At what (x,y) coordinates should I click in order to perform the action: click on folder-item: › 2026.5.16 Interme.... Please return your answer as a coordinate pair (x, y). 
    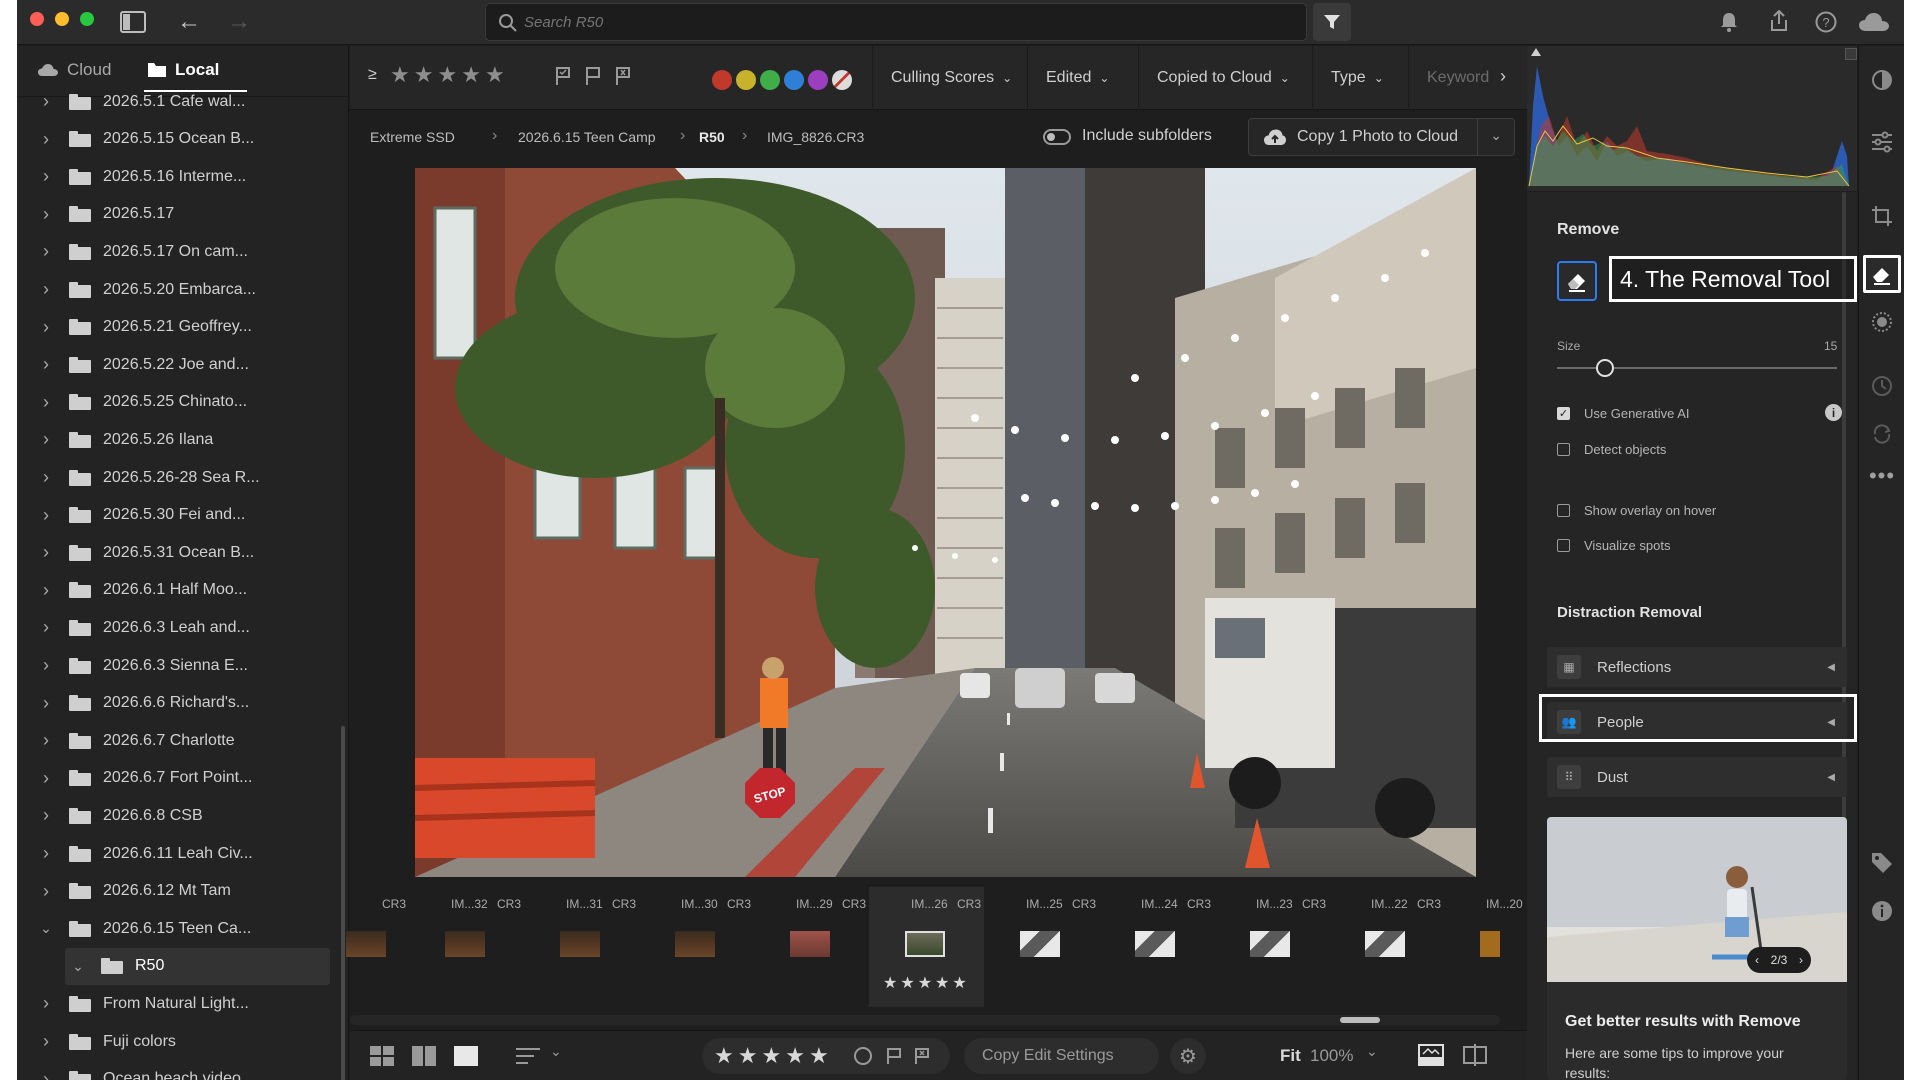
    Looking at the image, I should click on (177, 176).